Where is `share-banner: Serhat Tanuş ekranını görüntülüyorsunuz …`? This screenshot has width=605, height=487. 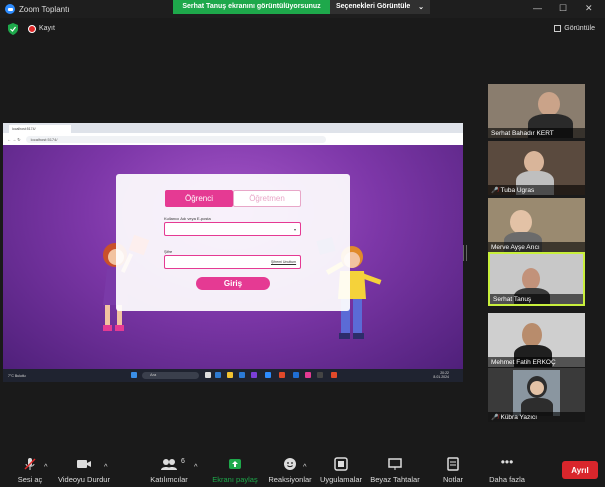
share-banner: Serhat Tanuş ekranını görüntülüyorsunuz … is located at coordinates (301, 7).